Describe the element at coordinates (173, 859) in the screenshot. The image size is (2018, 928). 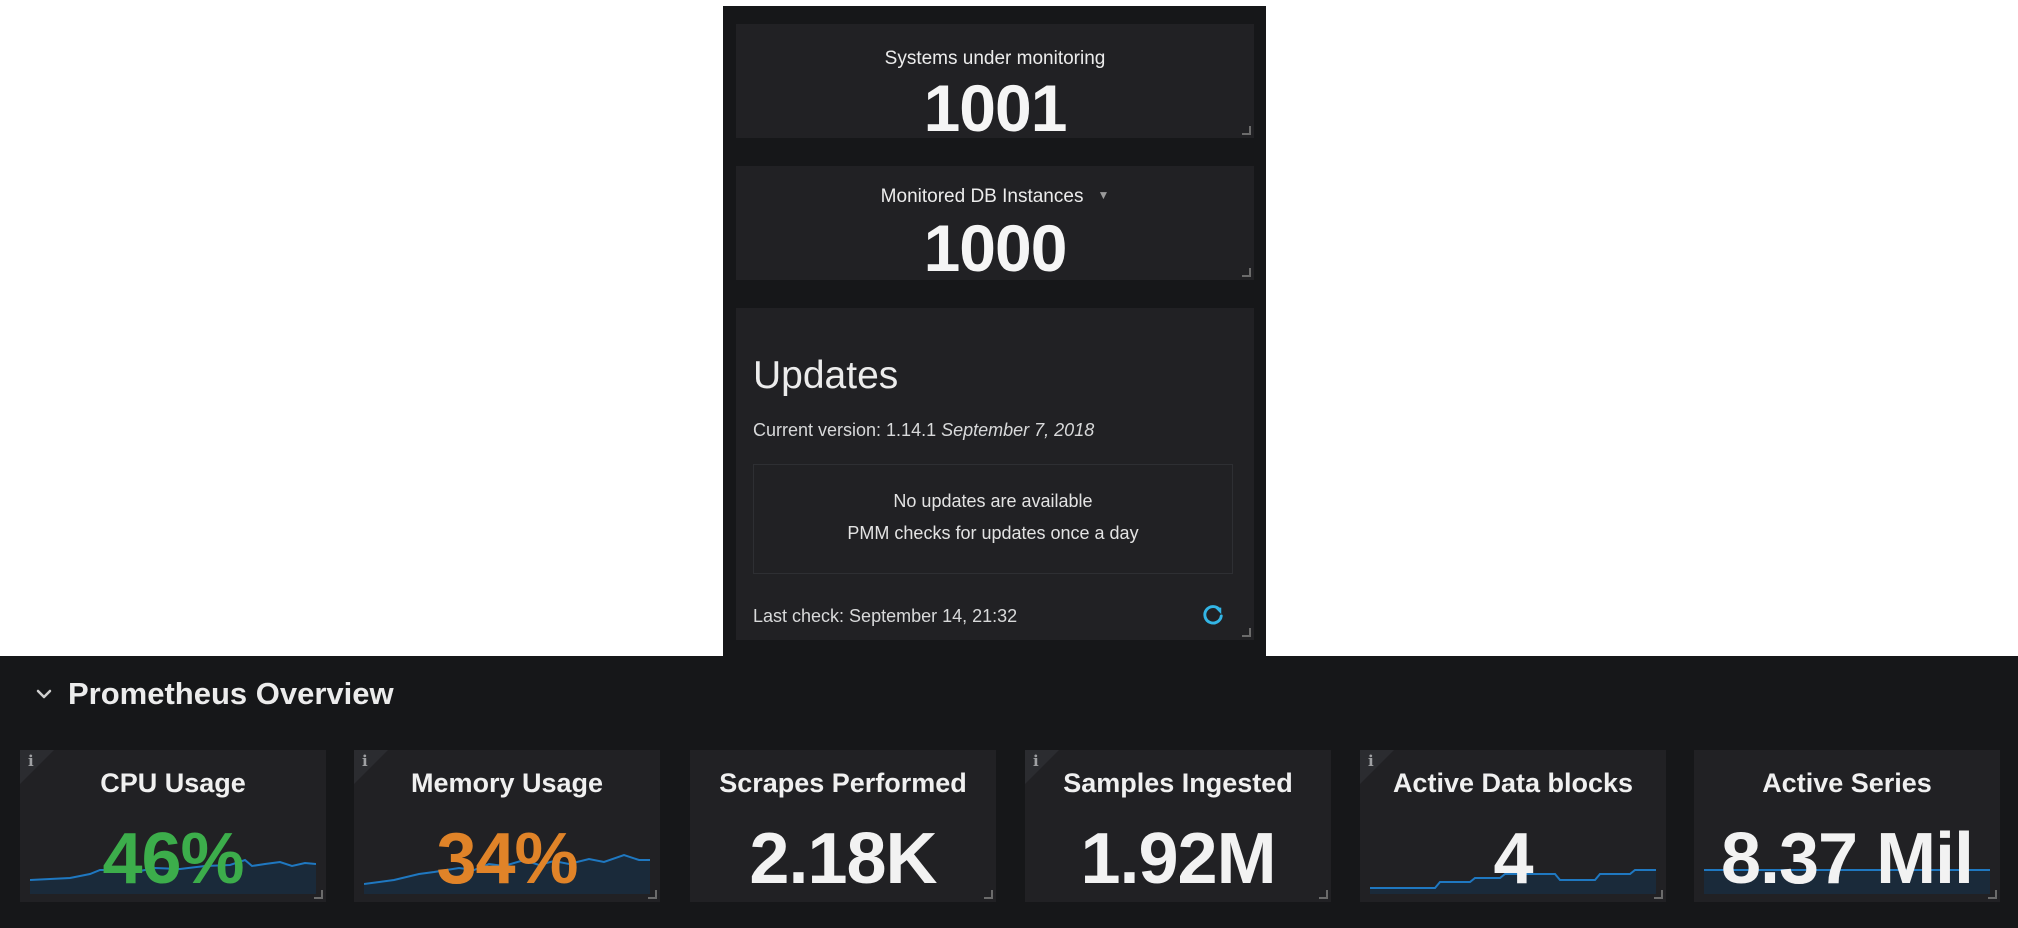
I see `panel-value: 46%` at that location.